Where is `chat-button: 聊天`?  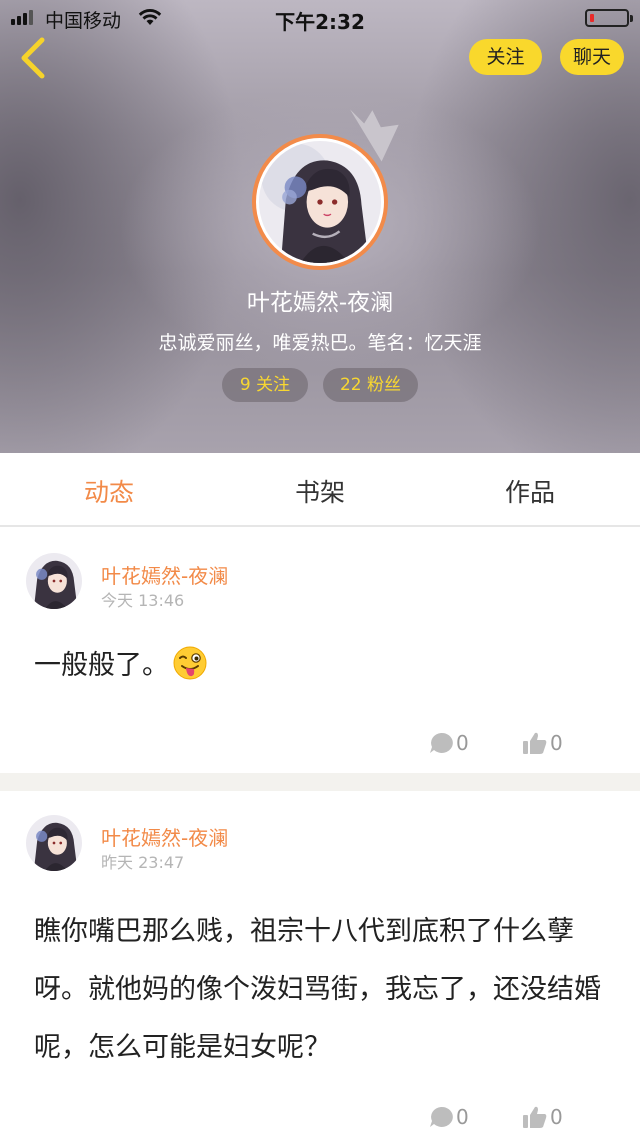 chat-button: 聊天 is located at coordinates (592, 57).